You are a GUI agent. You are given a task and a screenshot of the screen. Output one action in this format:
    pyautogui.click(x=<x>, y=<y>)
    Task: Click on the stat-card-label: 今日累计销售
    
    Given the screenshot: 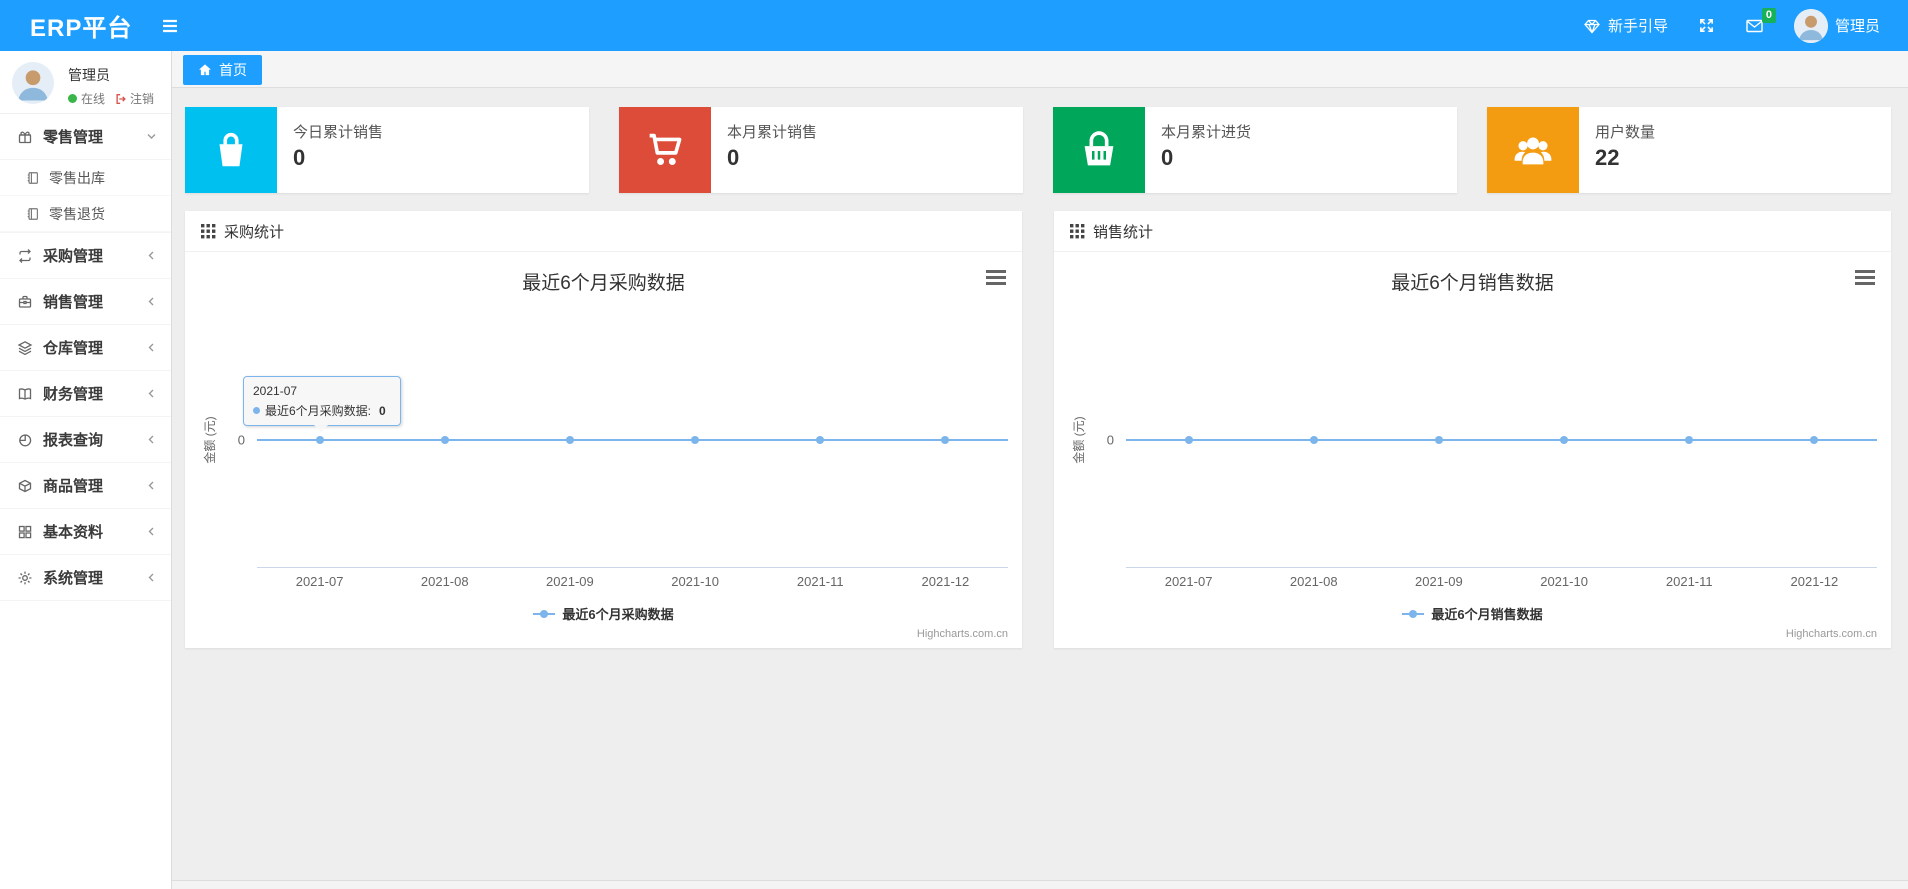 What is the action you would take?
    pyautogui.click(x=338, y=132)
    